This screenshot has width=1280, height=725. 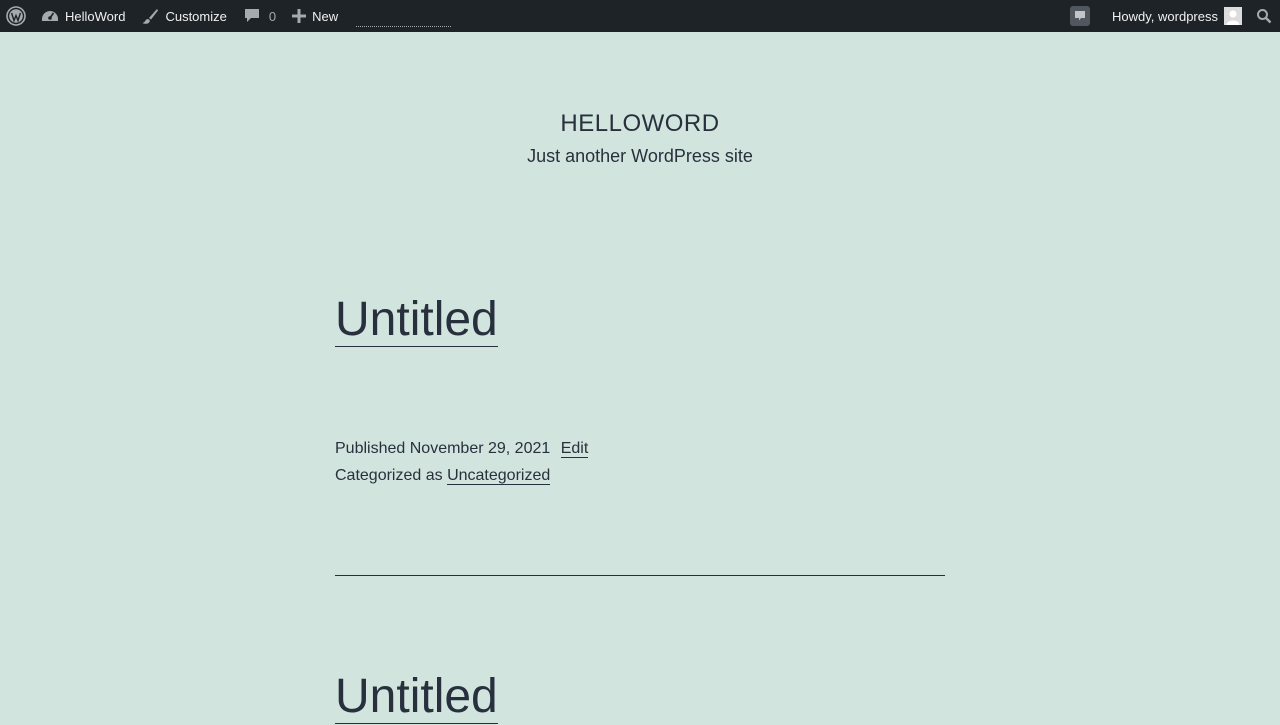 What do you see at coordinates (480, 448) in the screenshot?
I see `post-date: November 29, 2021` at bounding box center [480, 448].